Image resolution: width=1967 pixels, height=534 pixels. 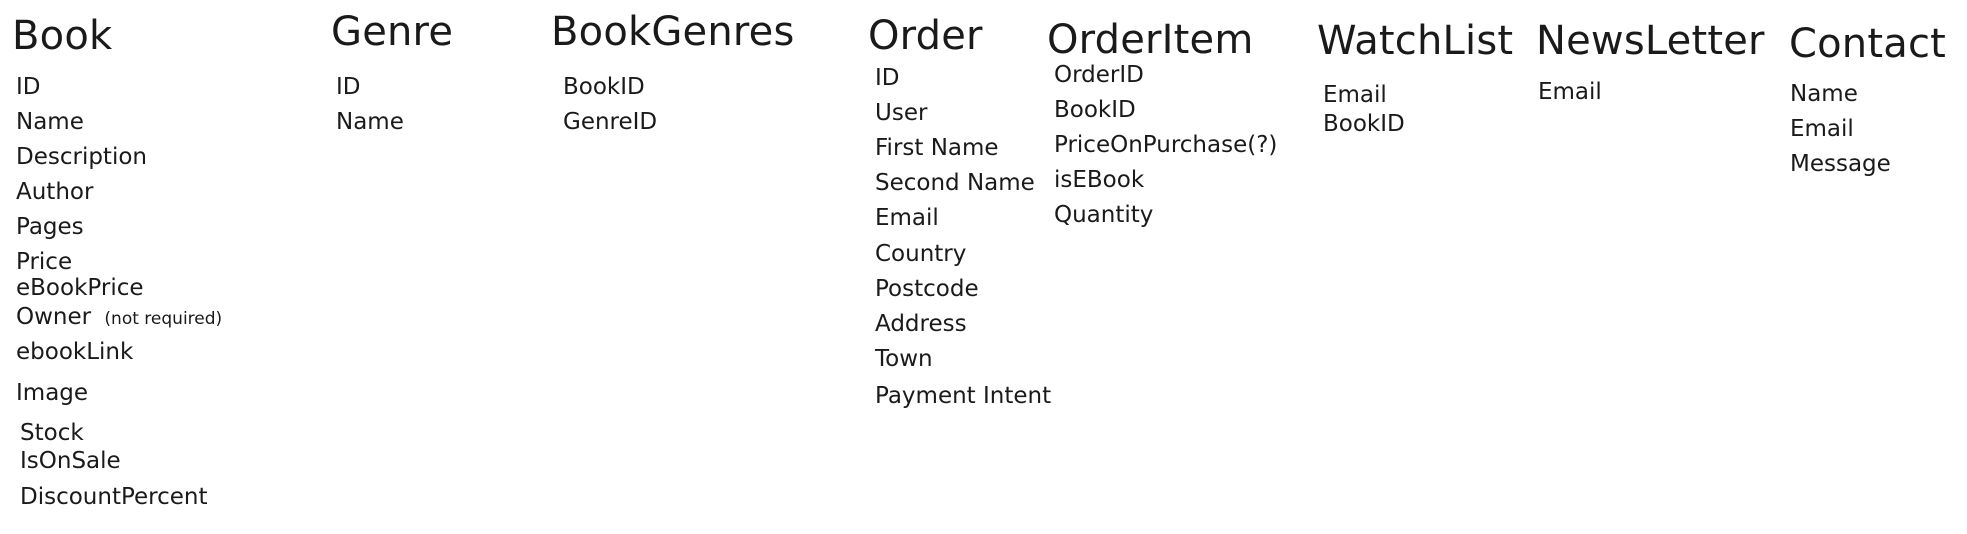 I want to click on entity-title: Genre, so click(x=392, y=32).